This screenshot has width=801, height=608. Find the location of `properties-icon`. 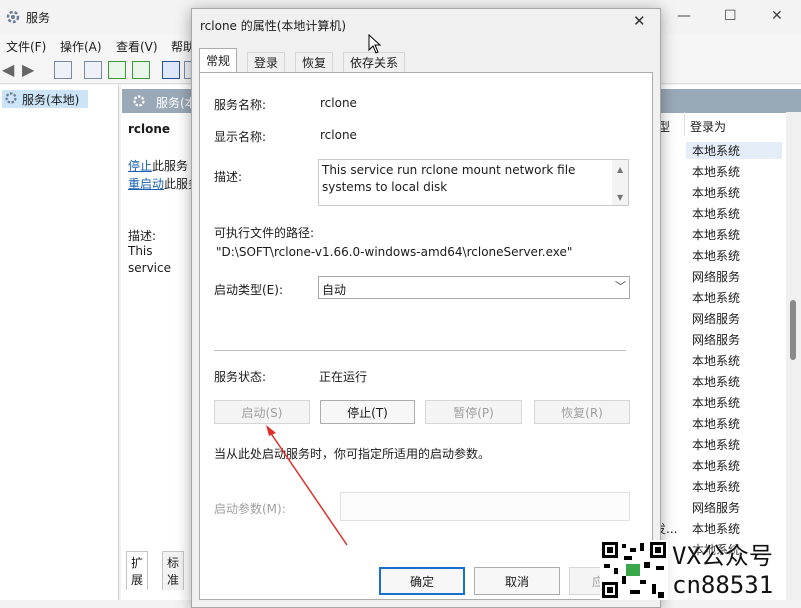

properties-icon is located at coordinates (93, 70).